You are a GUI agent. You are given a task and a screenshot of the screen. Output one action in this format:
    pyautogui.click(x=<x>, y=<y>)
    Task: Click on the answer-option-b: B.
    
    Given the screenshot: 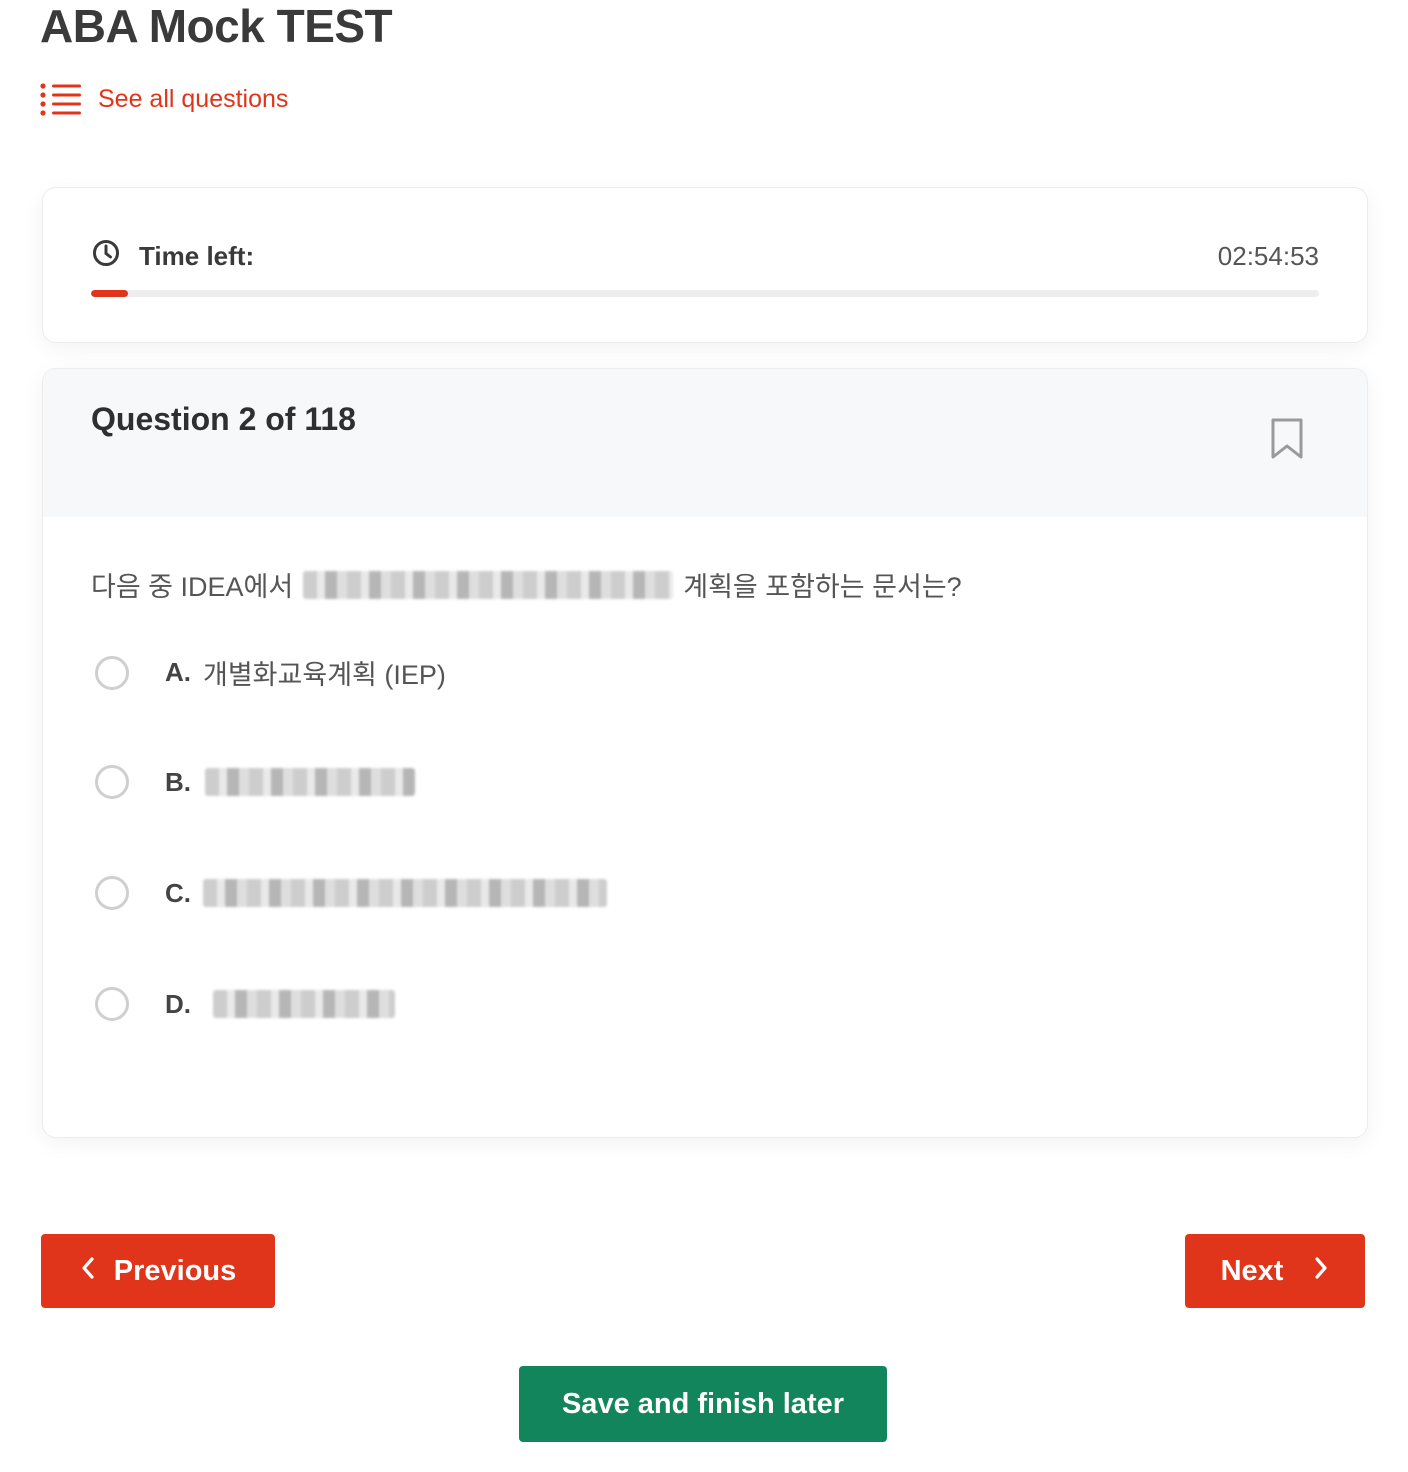 What is the action you would take?
    pyautogui.click(x=255, y=782)
    